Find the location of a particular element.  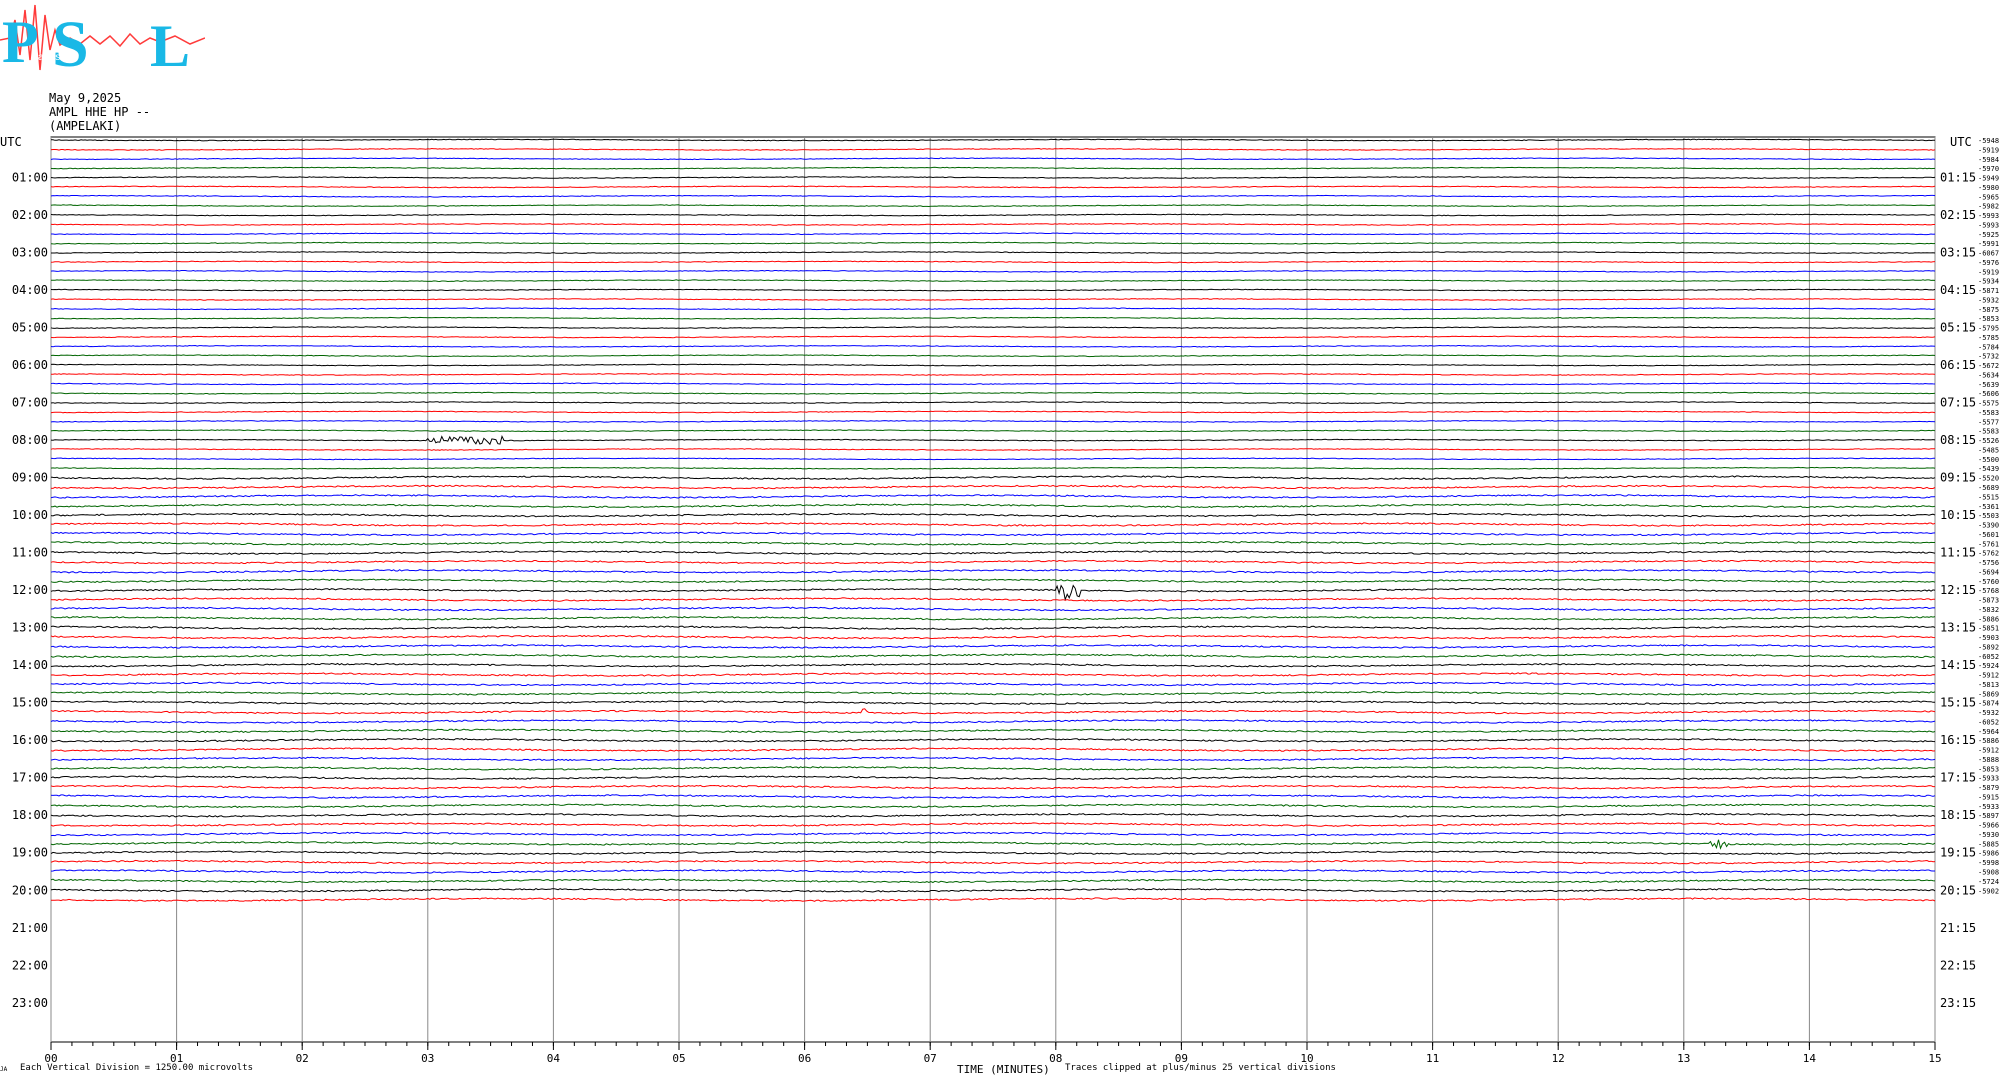

trace-offset-label: -5924 is located at coordinates (1988, 666).